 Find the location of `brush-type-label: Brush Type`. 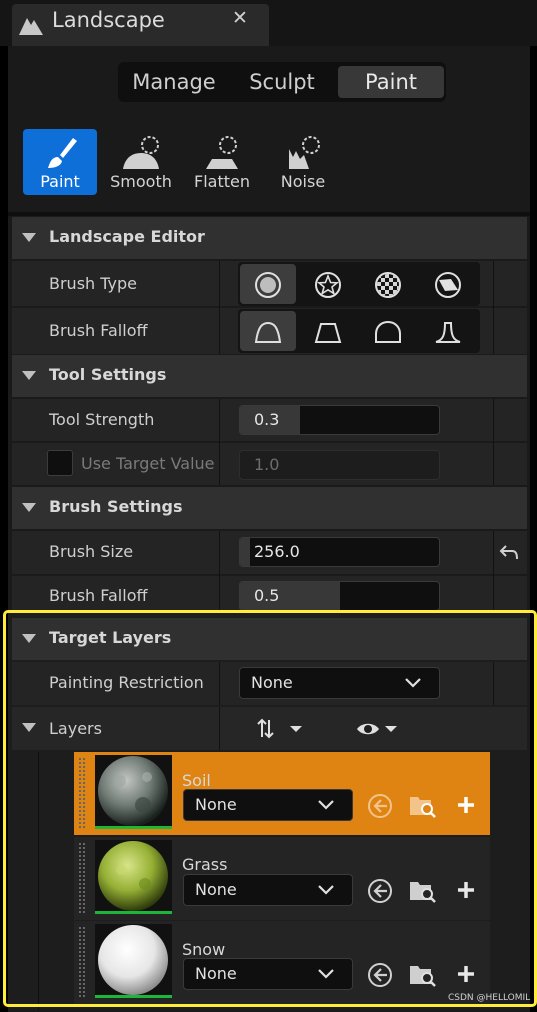

brush-type-label: Brush Type is located at coordinates (93, 283).